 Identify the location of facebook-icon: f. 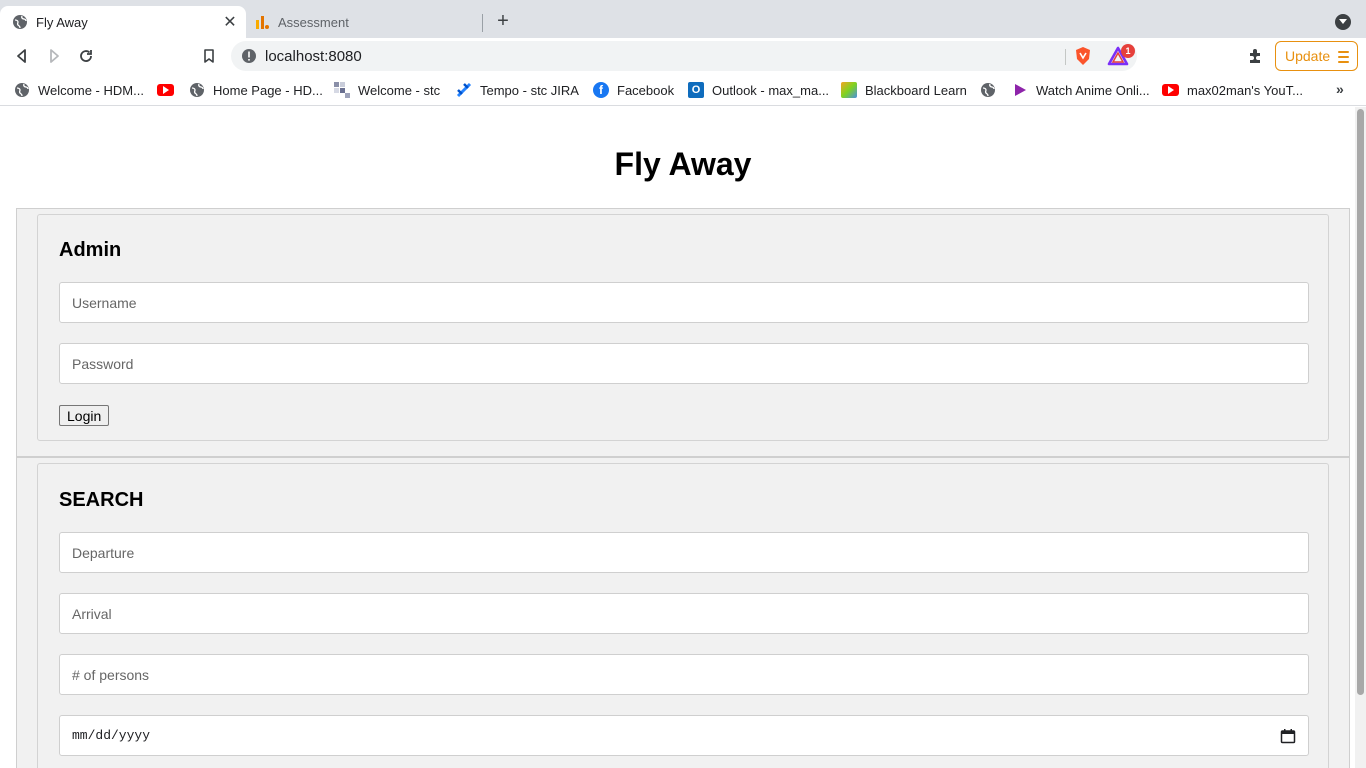
(601, 90).